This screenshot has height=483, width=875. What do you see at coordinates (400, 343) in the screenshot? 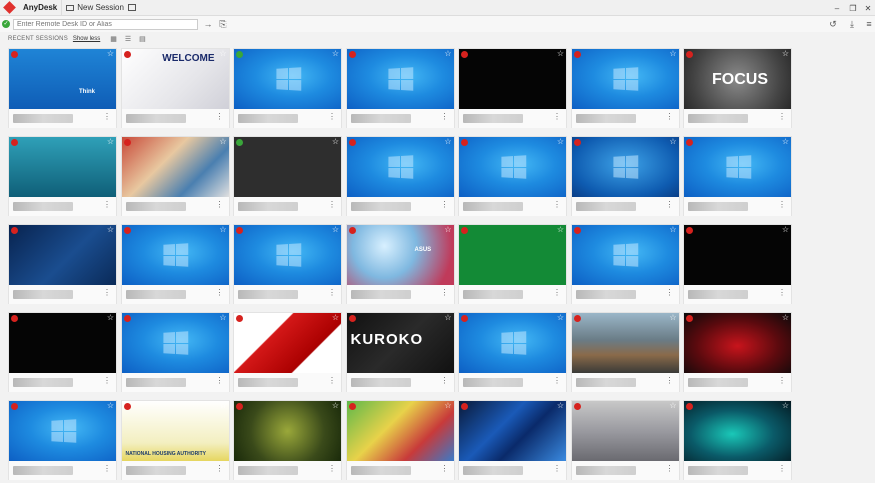
I see `session-thumbnail: KUROKO ☆` at bounding box center [400, 343].